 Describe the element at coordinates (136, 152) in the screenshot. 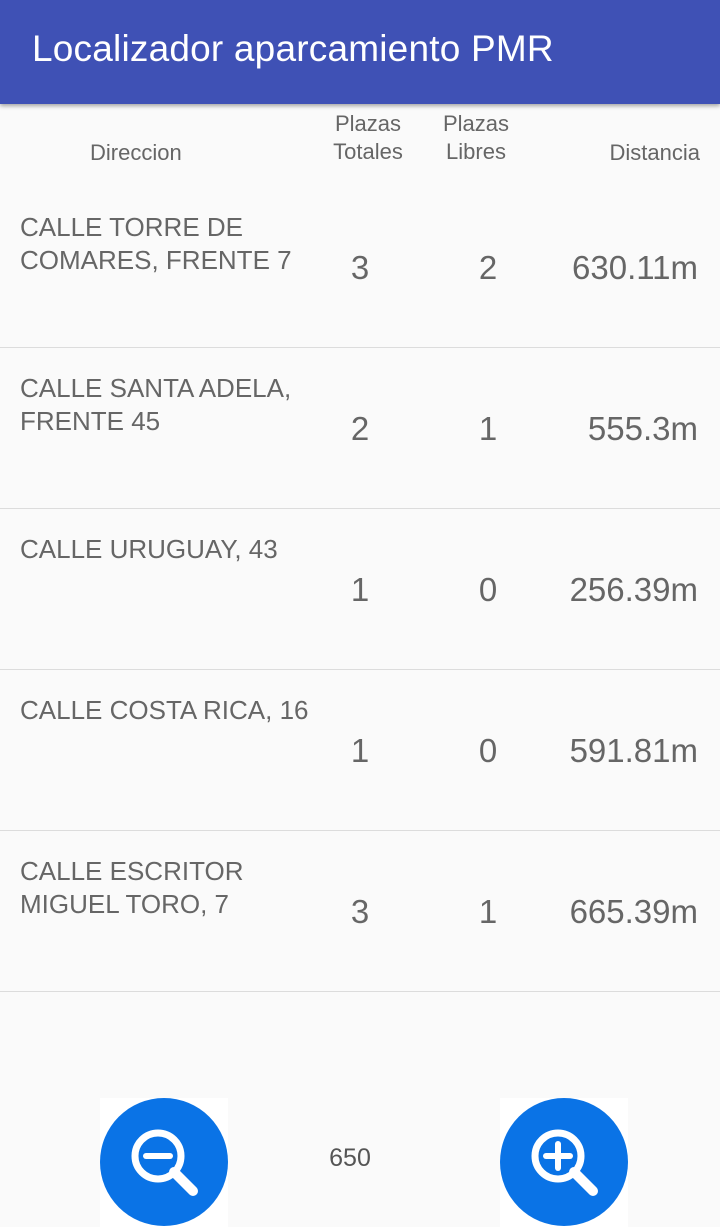

I see `header-direccion: Direccion` at that location.